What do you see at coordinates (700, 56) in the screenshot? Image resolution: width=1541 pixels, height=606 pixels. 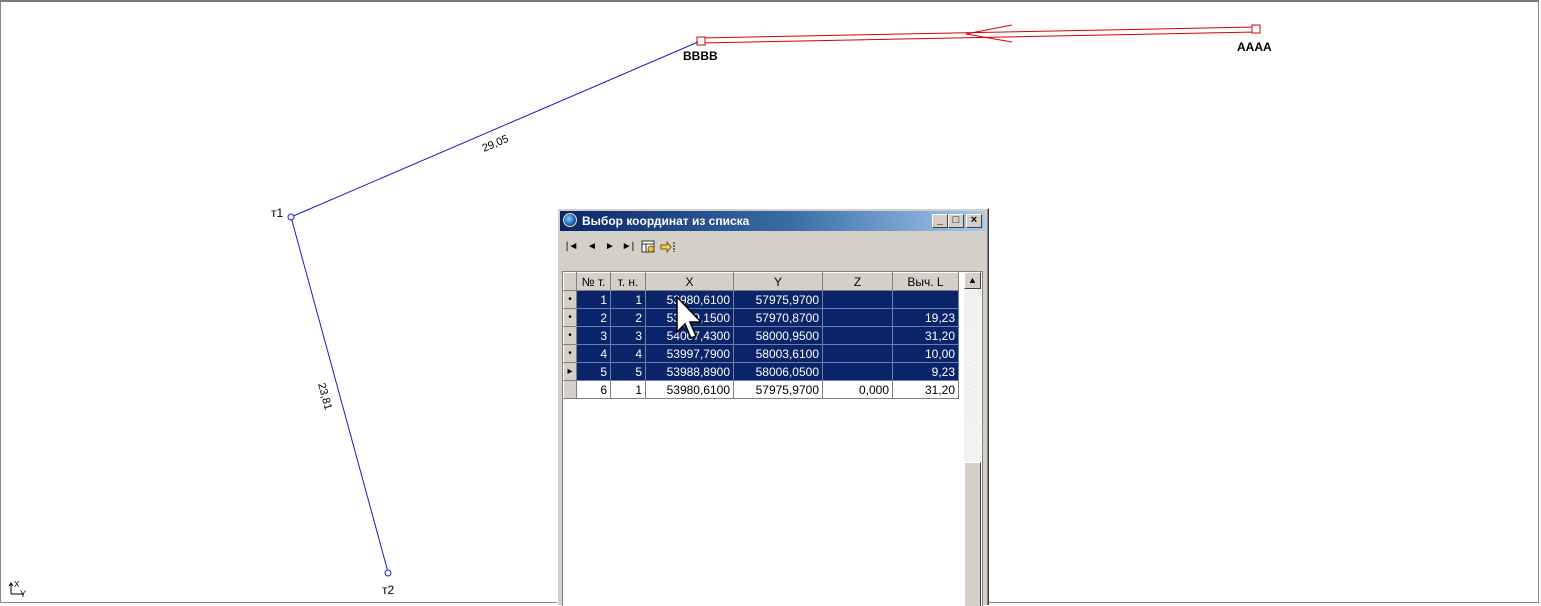 I see `point-label: BBBB` at bounding box center [700, 56].